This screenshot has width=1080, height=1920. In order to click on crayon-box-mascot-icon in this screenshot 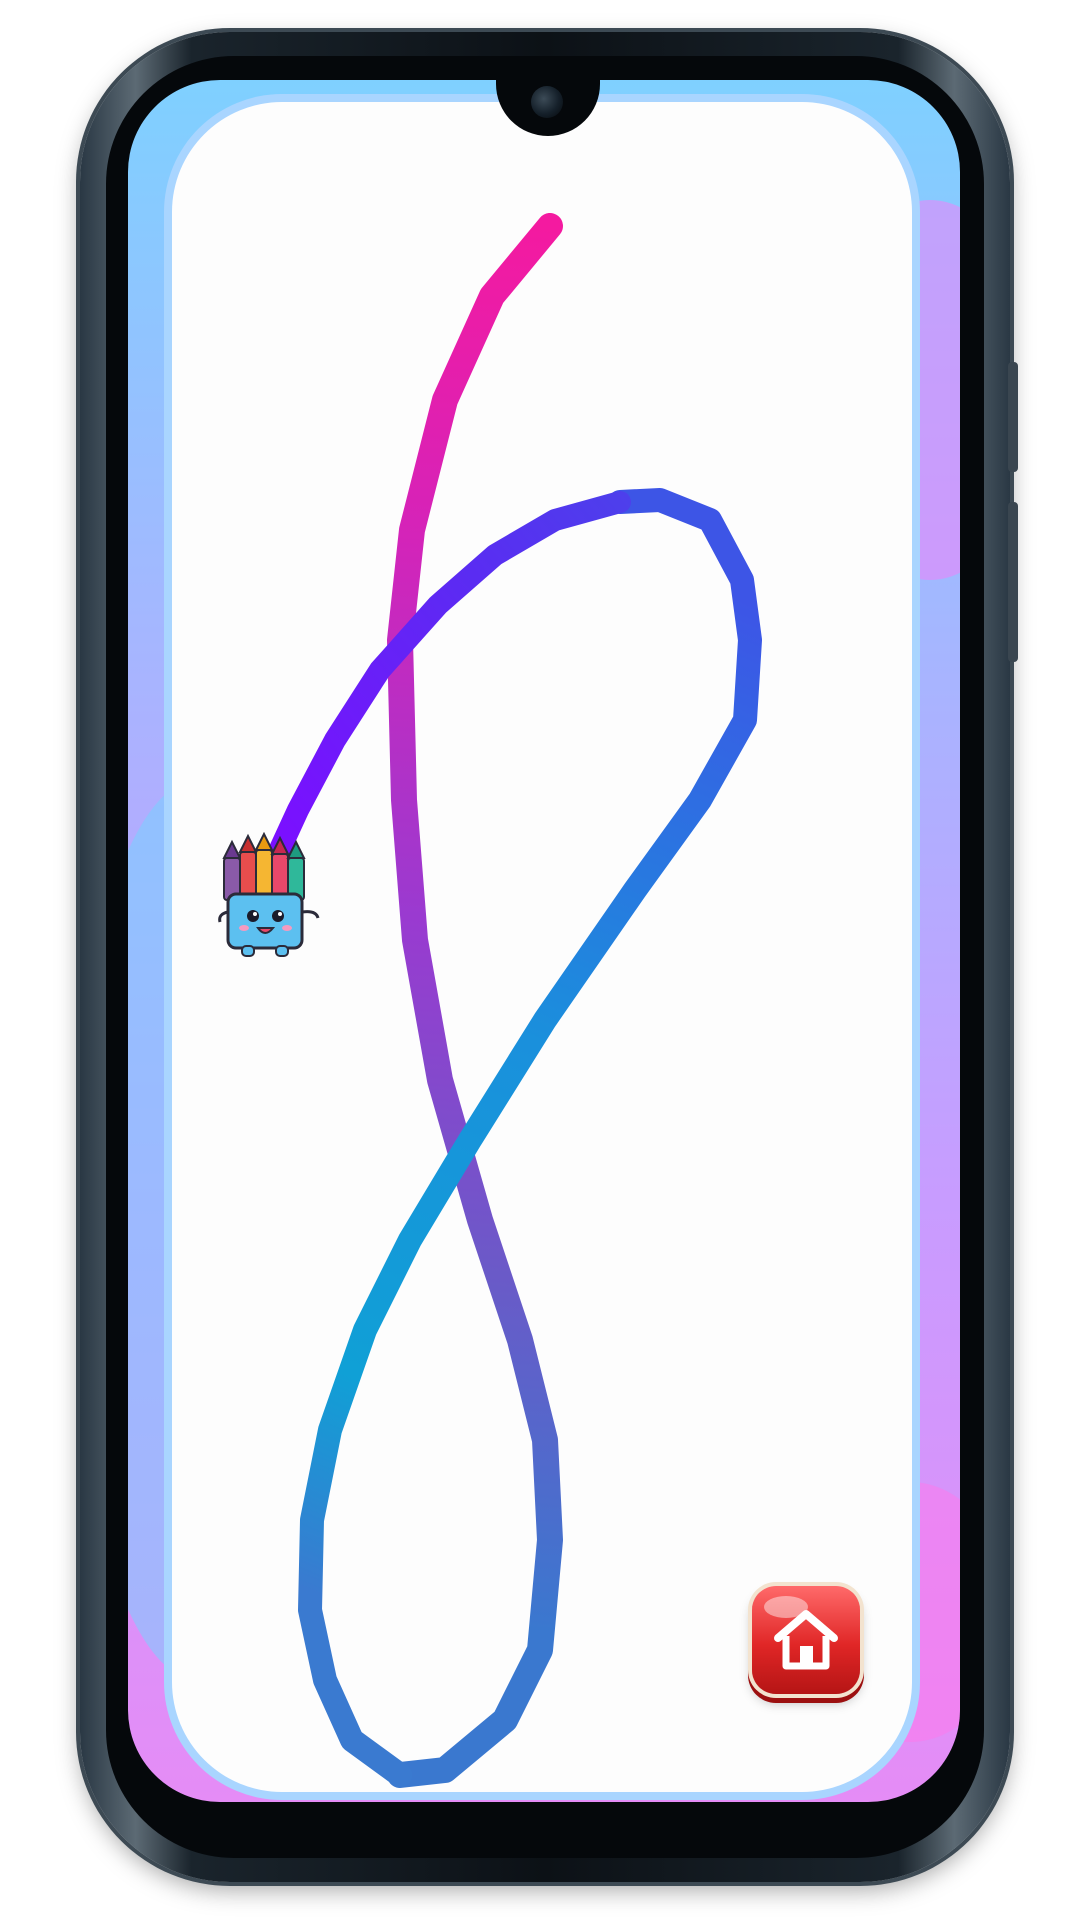, I will do `click(273, 897)`.